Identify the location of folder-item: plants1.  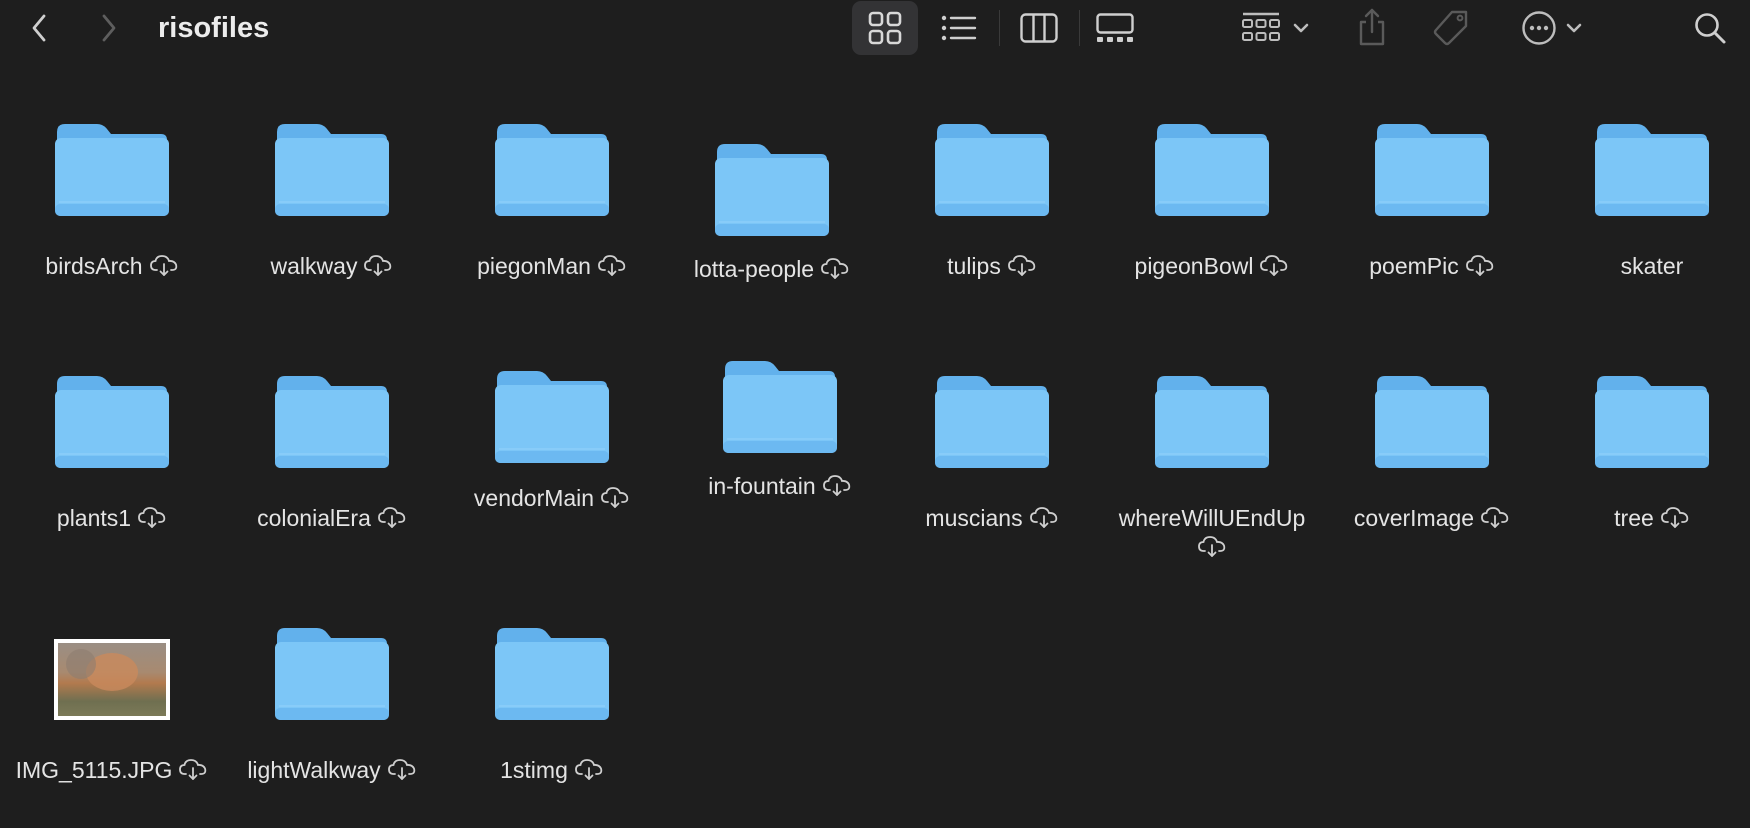
(112, 470).